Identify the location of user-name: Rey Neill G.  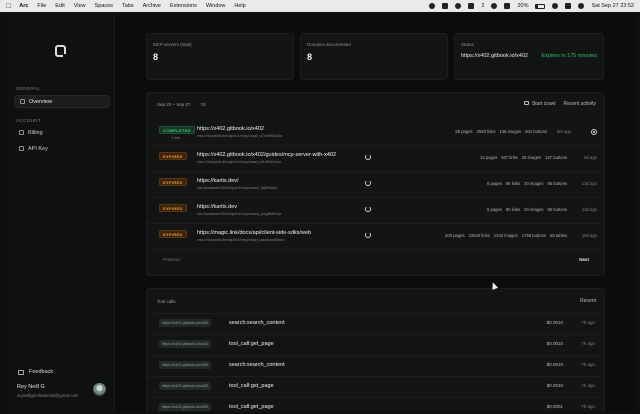
(31, 387).